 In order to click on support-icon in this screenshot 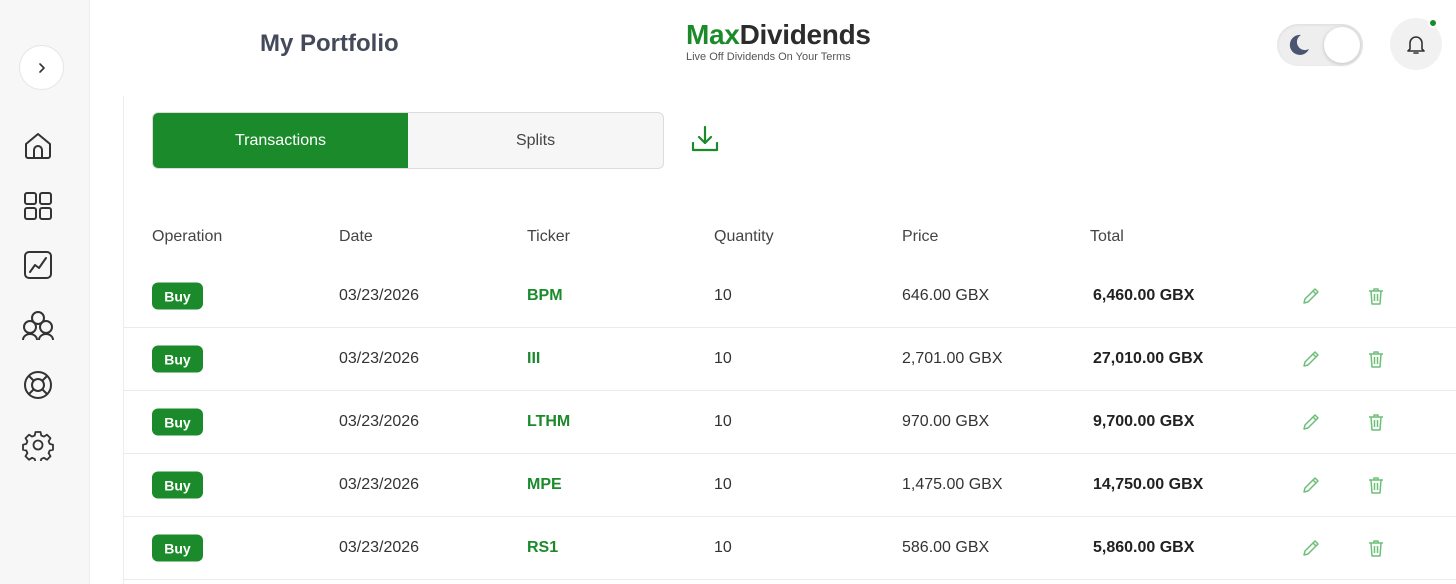, I will do `click(38, 385)`.